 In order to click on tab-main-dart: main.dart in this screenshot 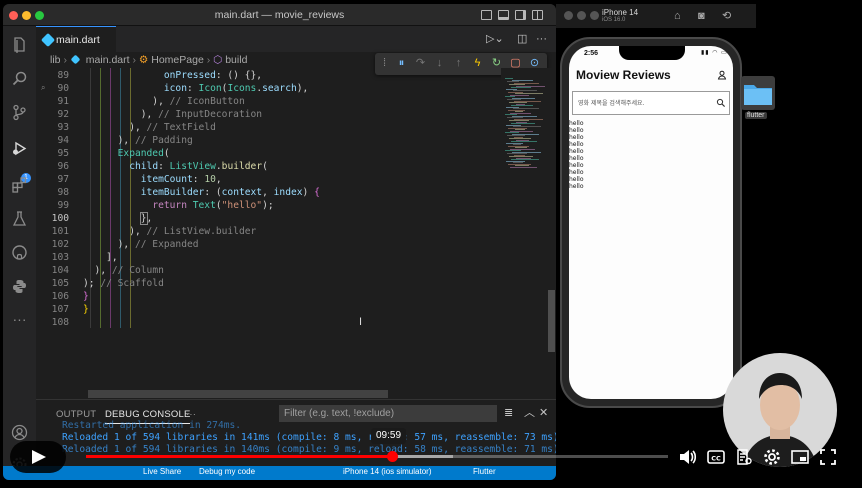, I will do `click(76, 39)`.